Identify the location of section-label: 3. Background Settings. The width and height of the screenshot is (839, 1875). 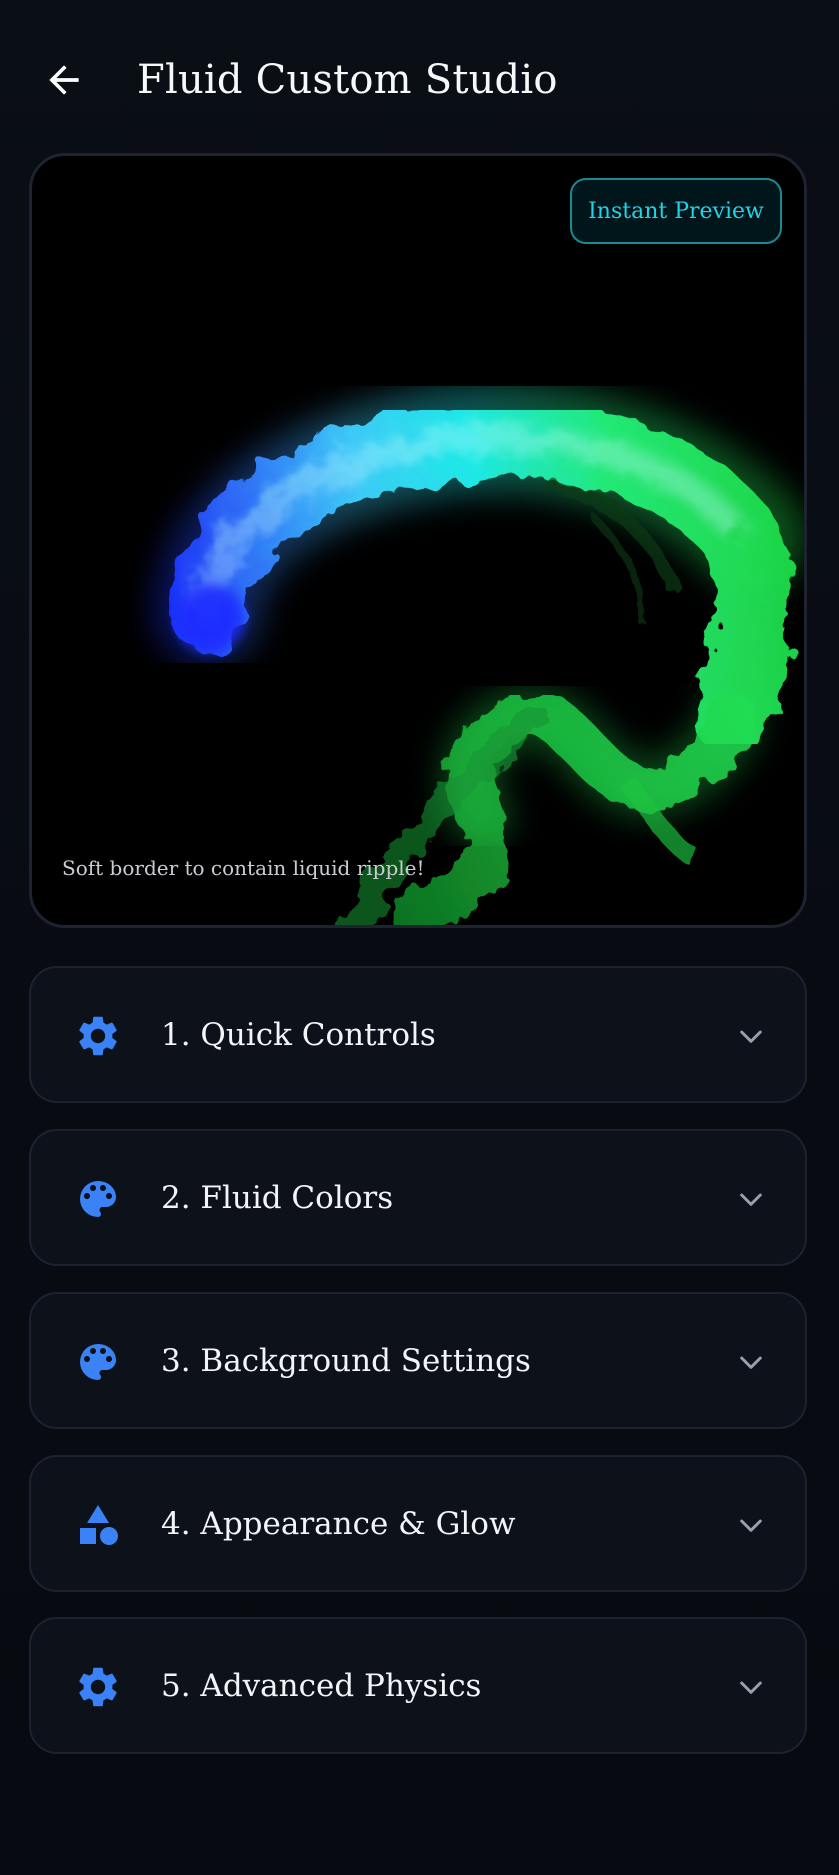
(346, 1361).